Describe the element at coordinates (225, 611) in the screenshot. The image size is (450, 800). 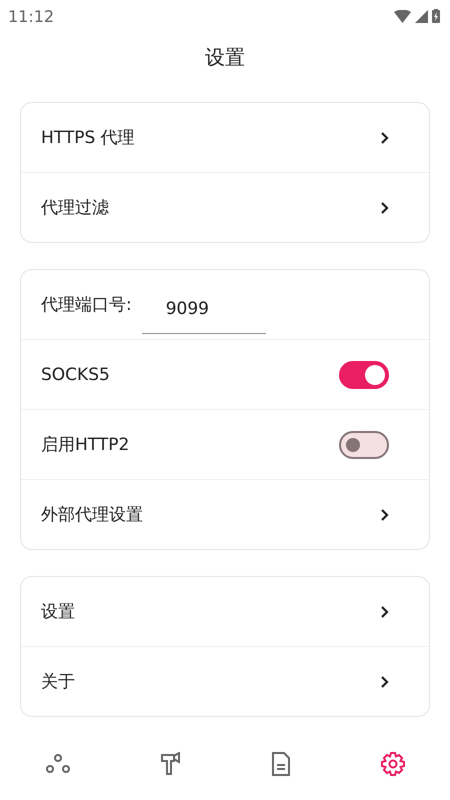
I see `settings-item: 设置` at that location.